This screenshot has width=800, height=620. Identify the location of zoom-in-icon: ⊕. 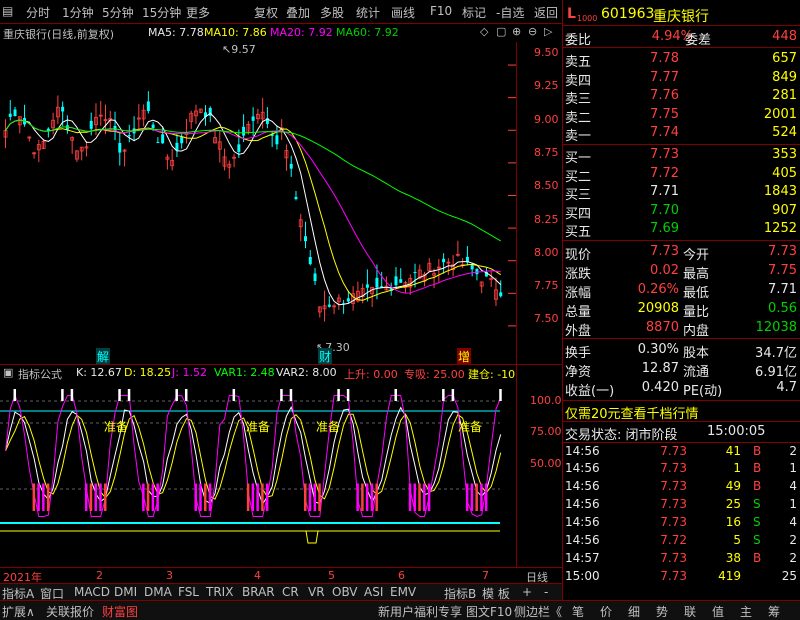
(516, 31).